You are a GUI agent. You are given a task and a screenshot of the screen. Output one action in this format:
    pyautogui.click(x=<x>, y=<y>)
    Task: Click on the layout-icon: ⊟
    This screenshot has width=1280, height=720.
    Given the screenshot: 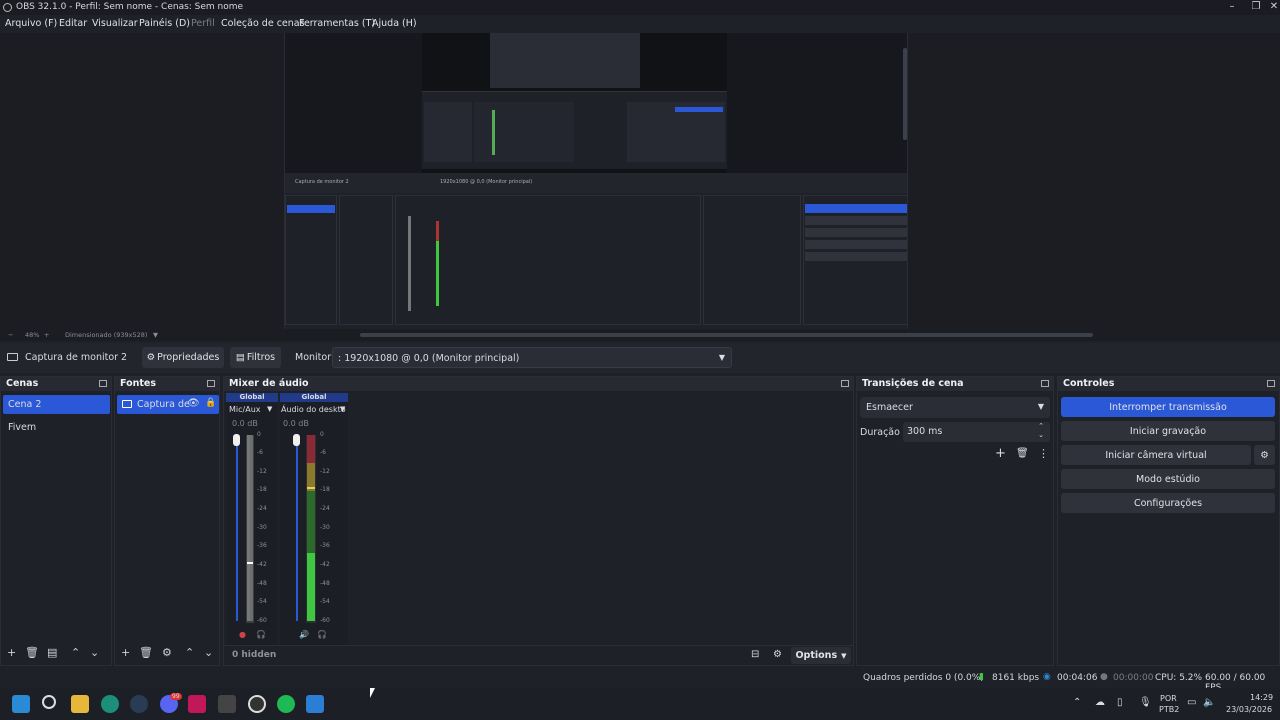 What is the action you would take?
    pyautogui.click(x=755, y=654)
    